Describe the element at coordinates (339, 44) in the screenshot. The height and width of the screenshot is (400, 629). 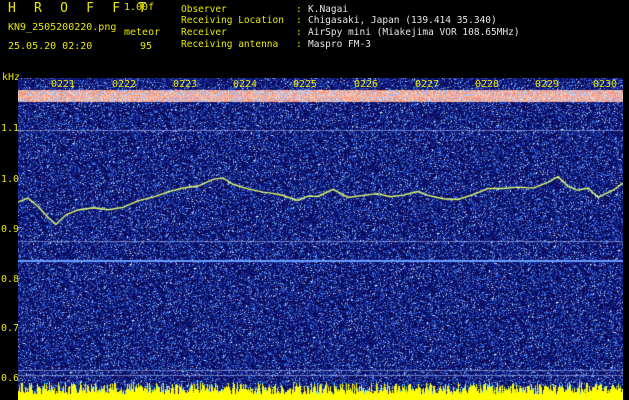
I see `antenna-value: Maspro FM-3` at that location.